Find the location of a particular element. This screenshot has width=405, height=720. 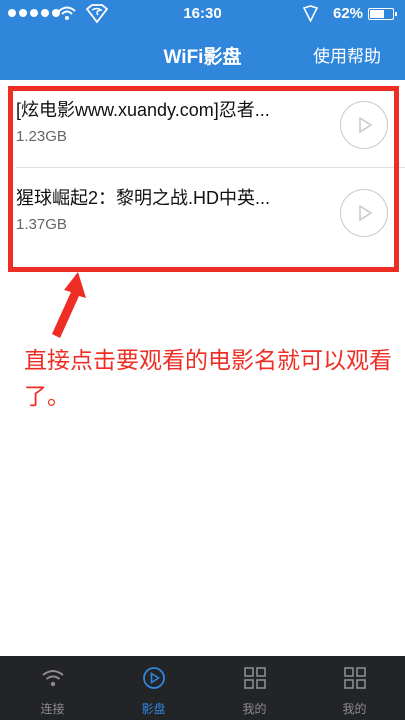

shield-icon is located at coordinates (310, 13).